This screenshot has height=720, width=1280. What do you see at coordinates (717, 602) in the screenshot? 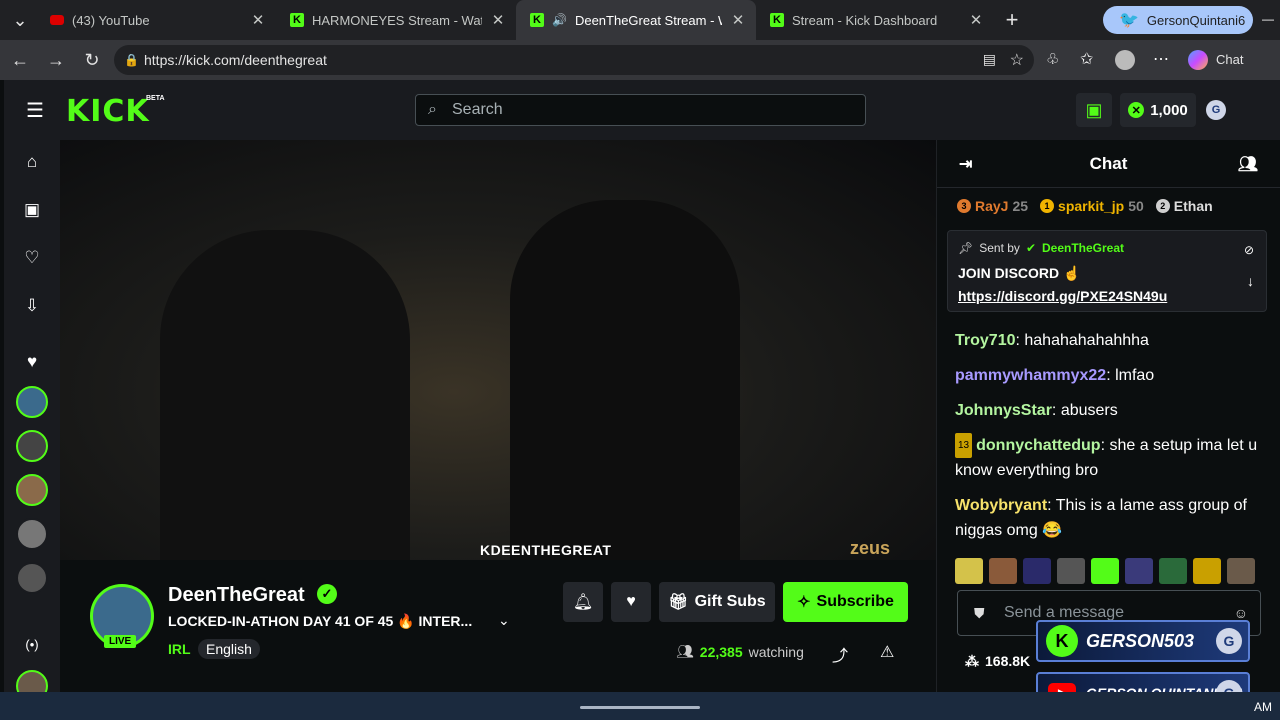
I see `gift-subs-button: 🎁︎ Gift Subs` at bounding box center [717, 602].